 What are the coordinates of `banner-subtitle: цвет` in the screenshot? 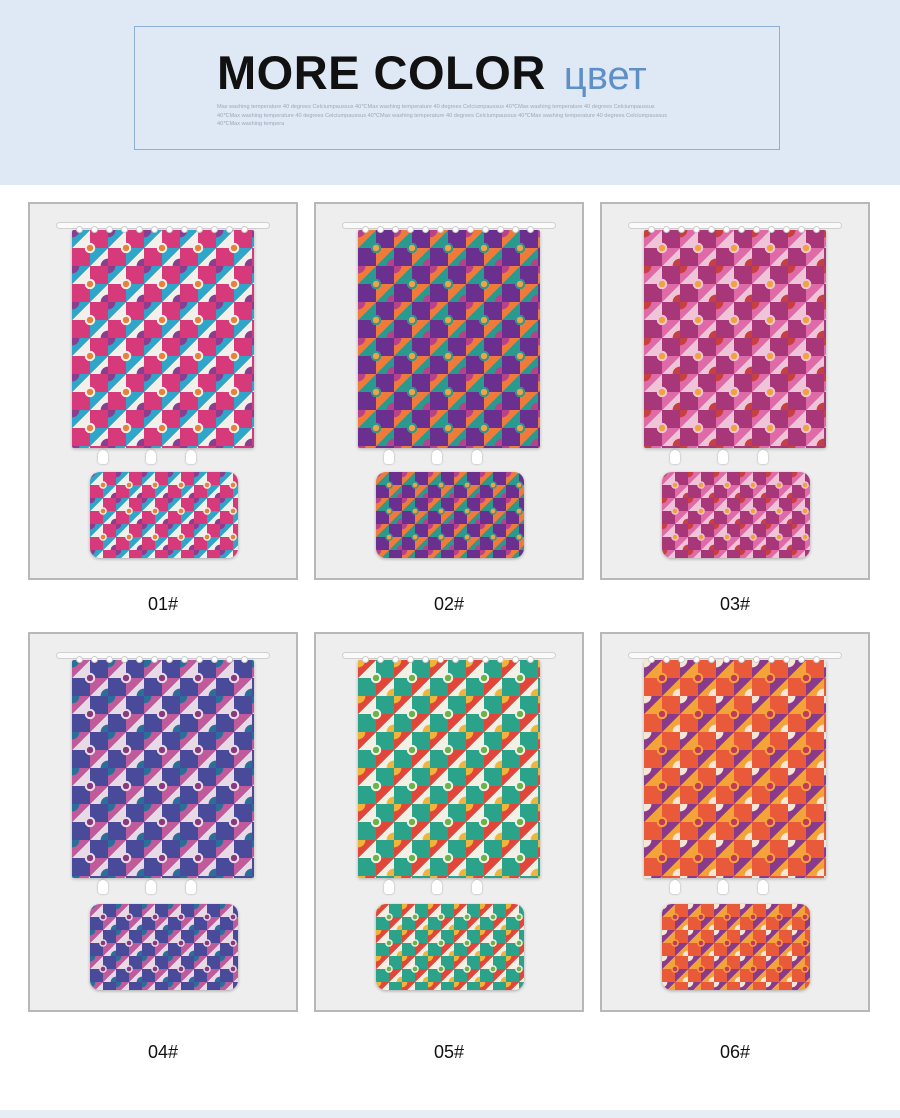 It's located at (605, 76).